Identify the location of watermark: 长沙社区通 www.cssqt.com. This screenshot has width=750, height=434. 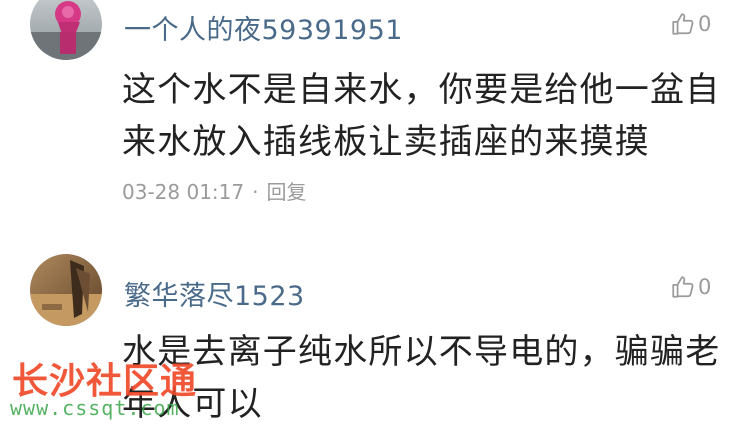
(128, 388).